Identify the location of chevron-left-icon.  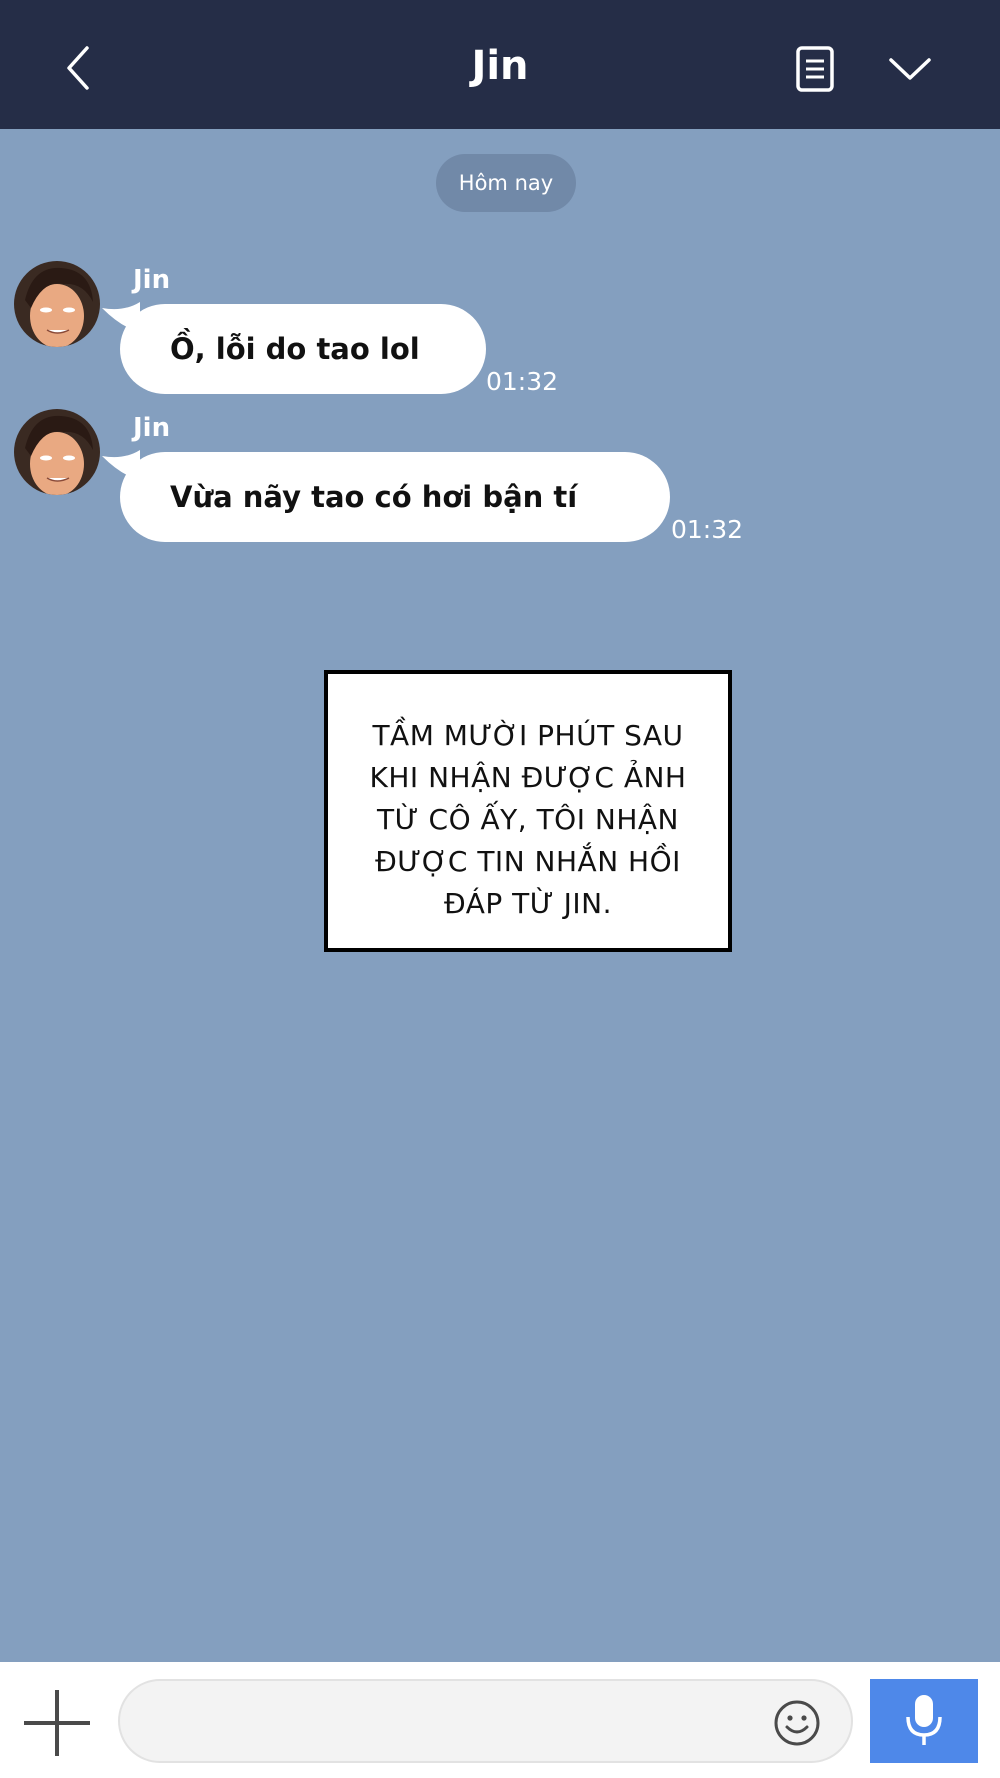
(78, 68).